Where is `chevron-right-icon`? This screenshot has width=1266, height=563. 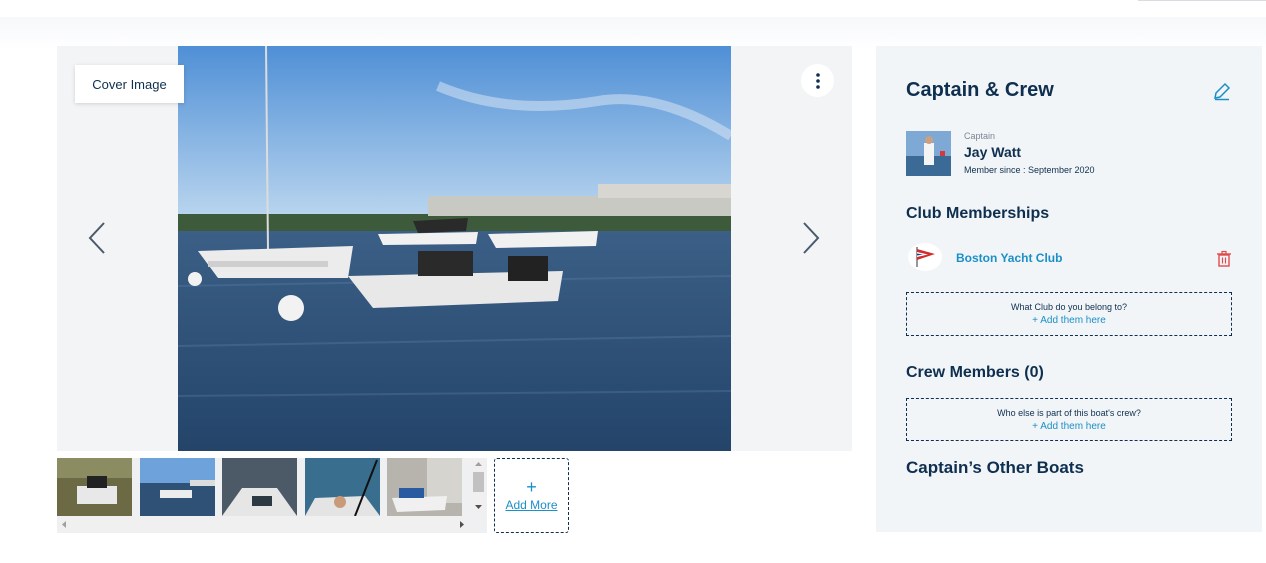 chevron-right-icon is located at coordinates (811, 238).